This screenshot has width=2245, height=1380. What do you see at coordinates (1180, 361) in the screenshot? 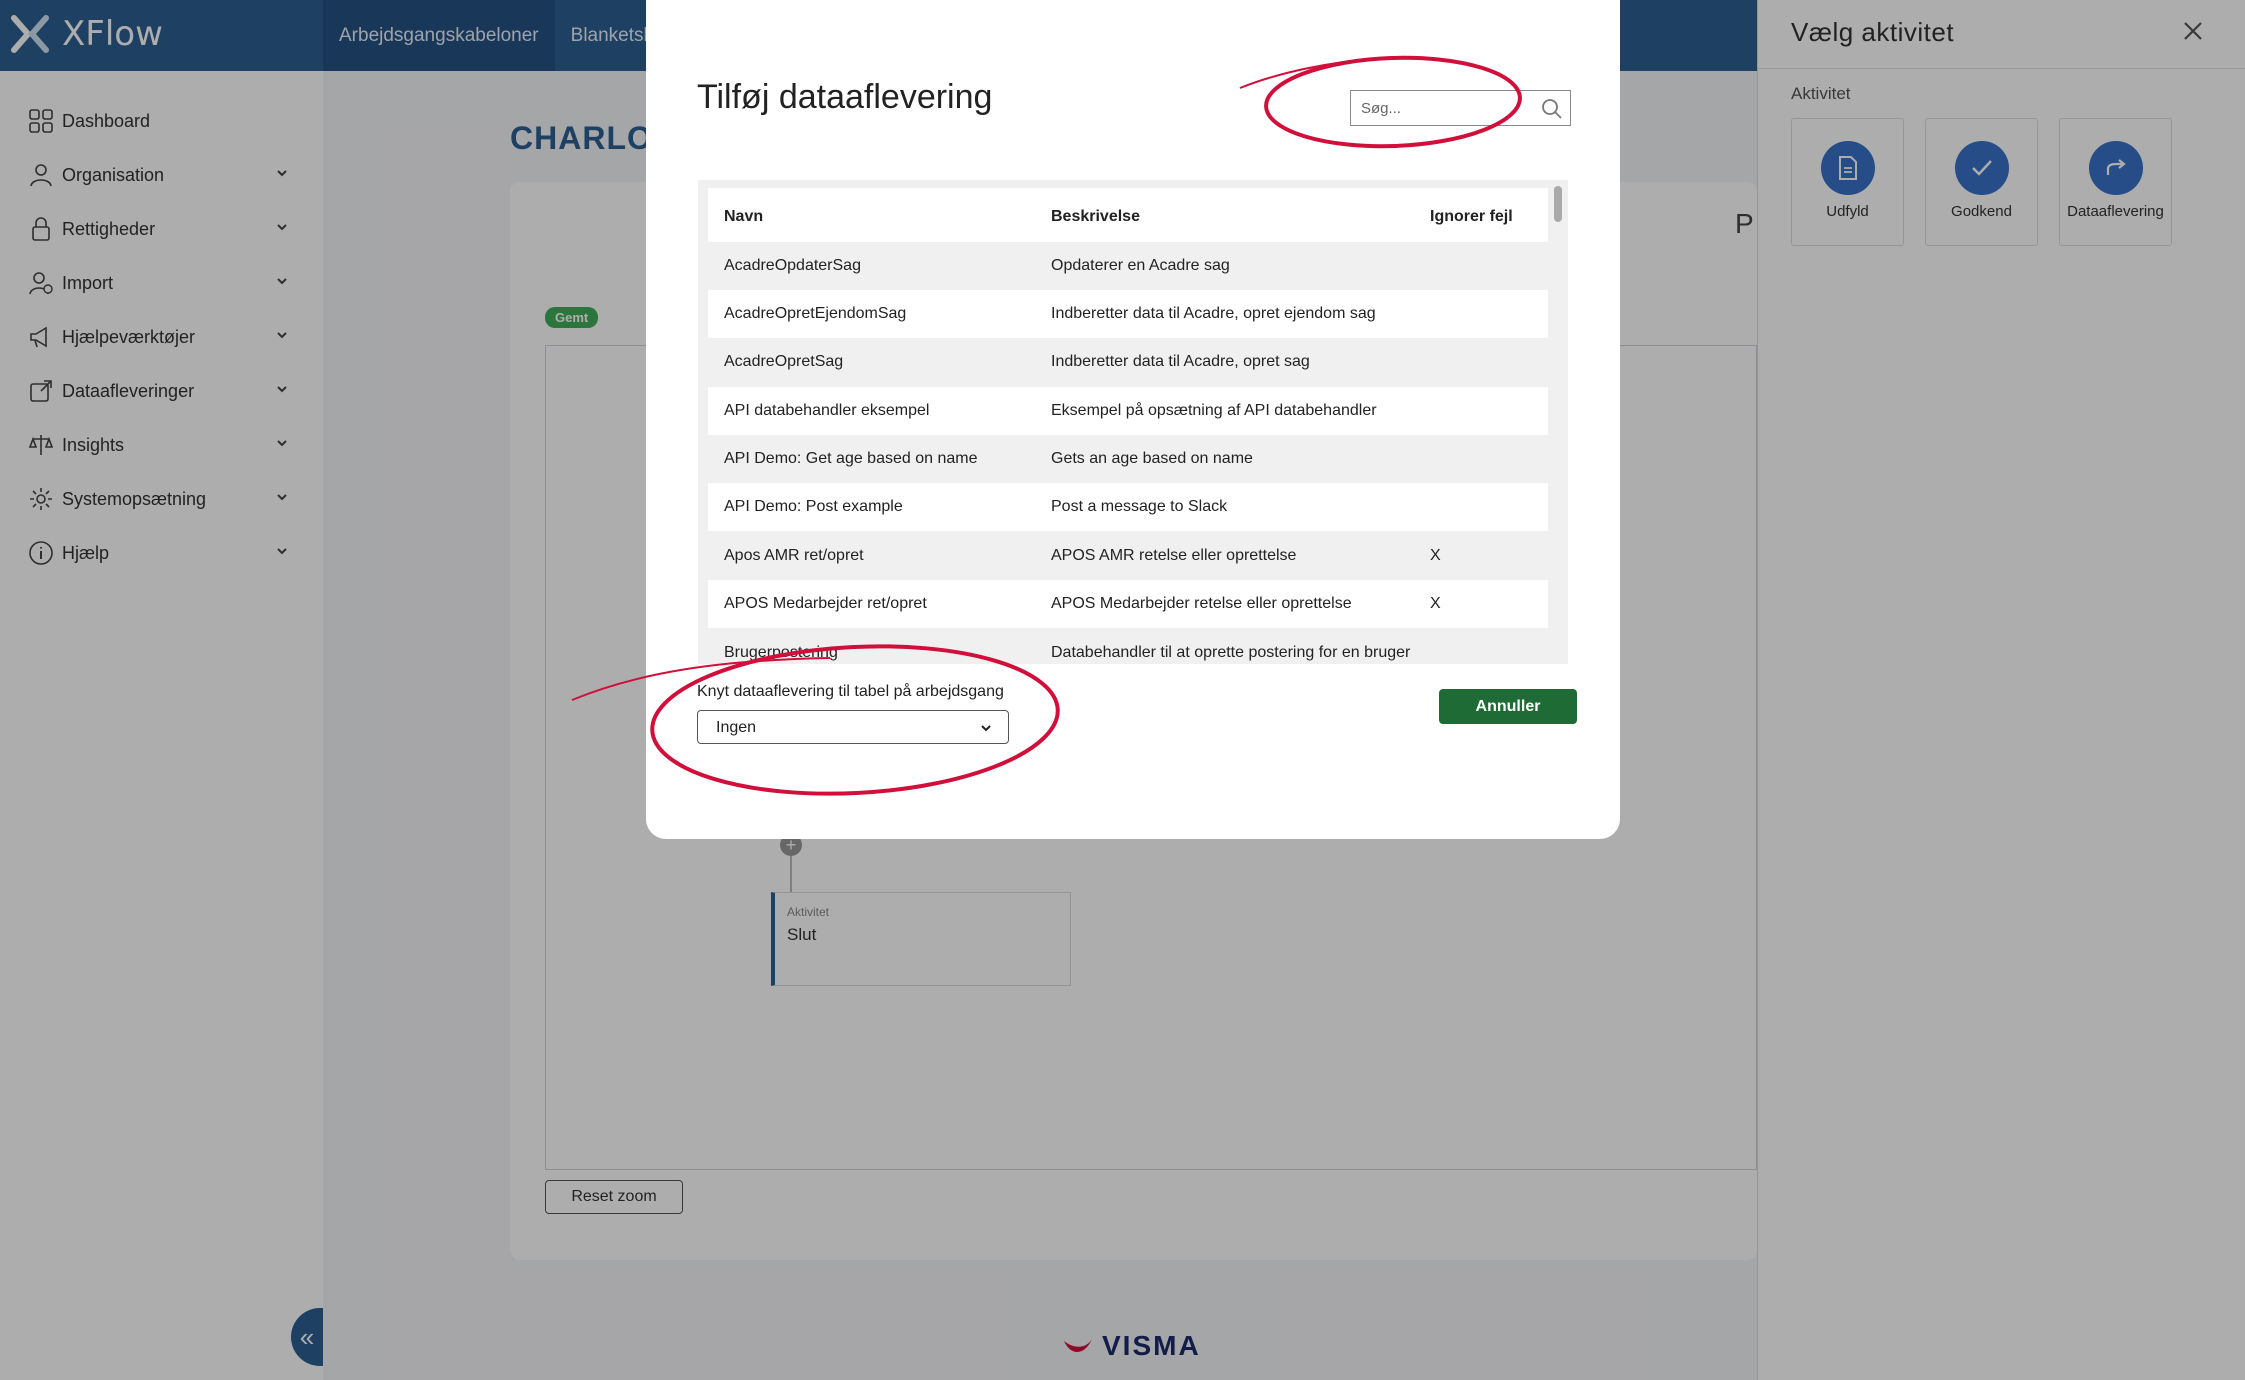
I see `cell-description: Indberetter data til Acadre, opret sag` at bounding box center [1180, 361].